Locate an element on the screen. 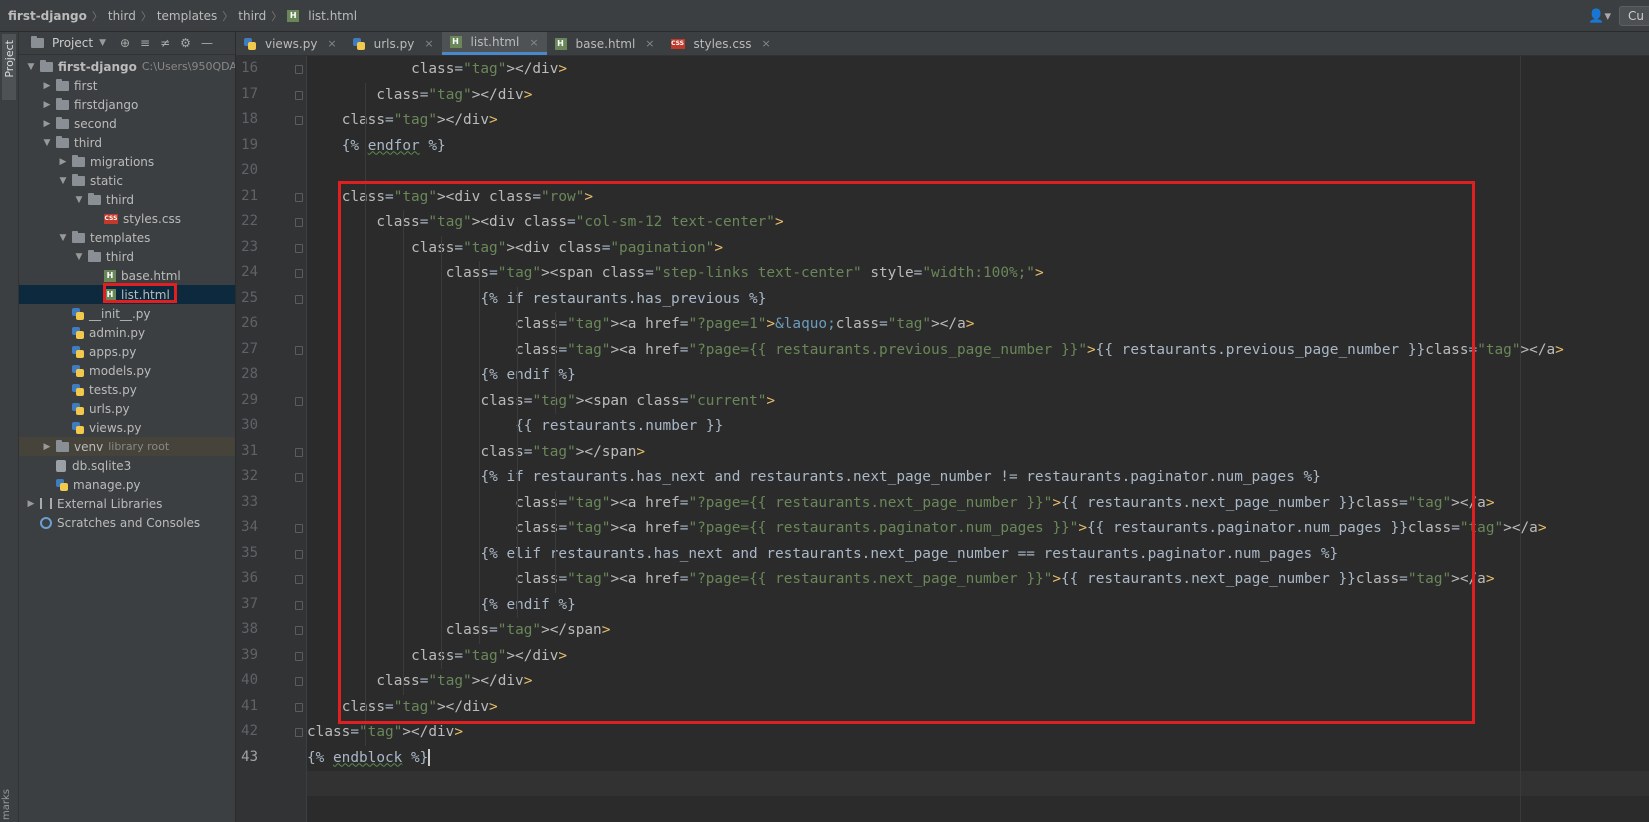 This screenshot has width=1649, height=822. collapse-all-icon: ≠ is located at coordinates (165, 43).